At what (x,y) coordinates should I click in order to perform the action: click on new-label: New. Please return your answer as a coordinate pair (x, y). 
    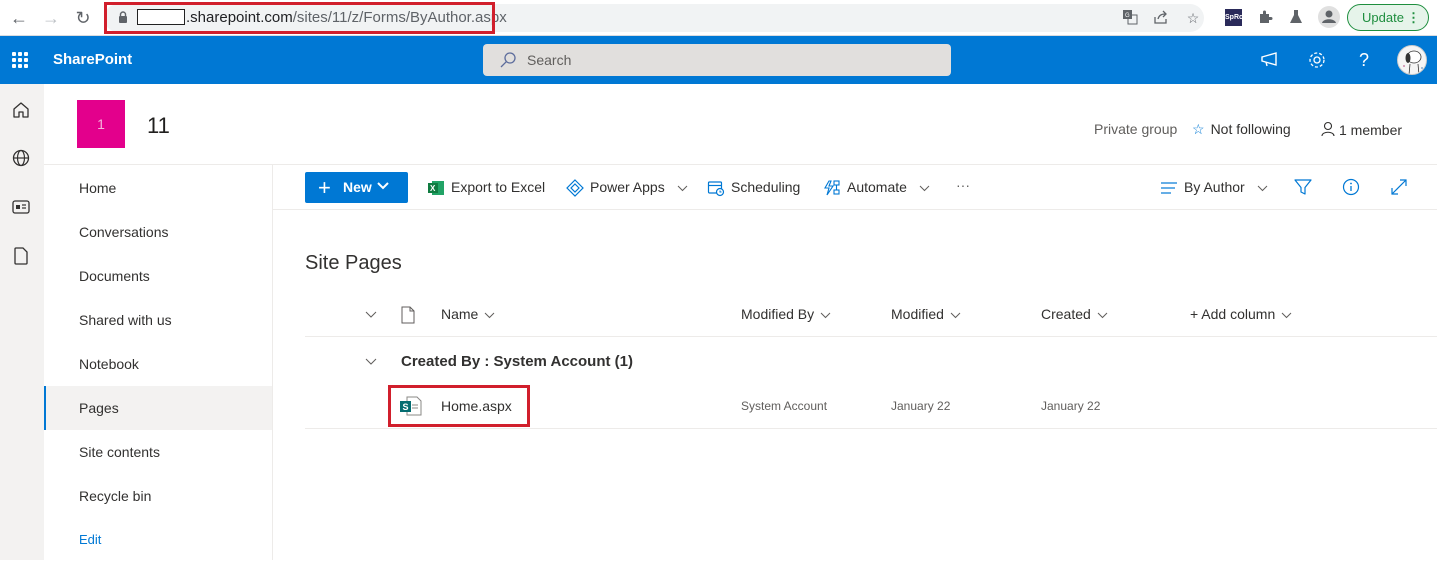
    Looking at the image, I should click on (357, 187).